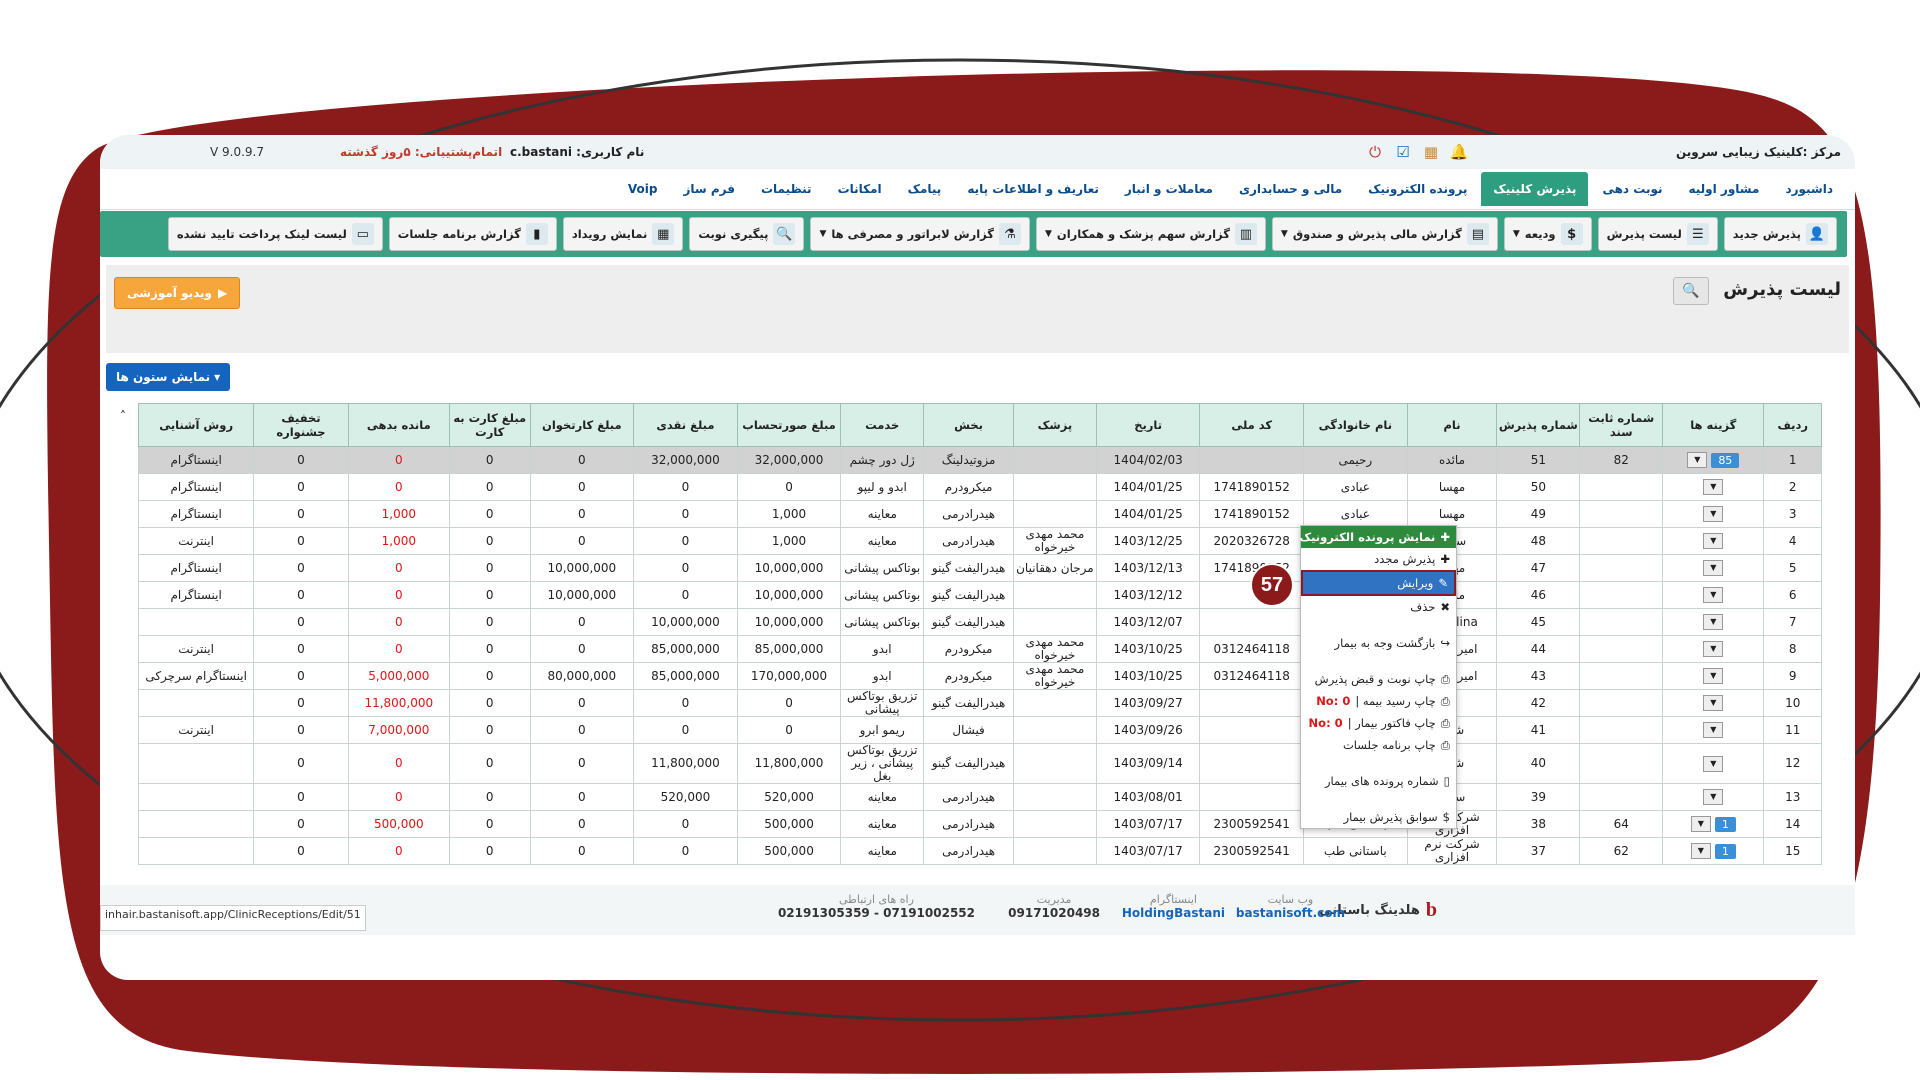 The width and height of the screenshot is (1920, 1080). I want to click on website-link: bastanisoft.com, so click(1290, 913).